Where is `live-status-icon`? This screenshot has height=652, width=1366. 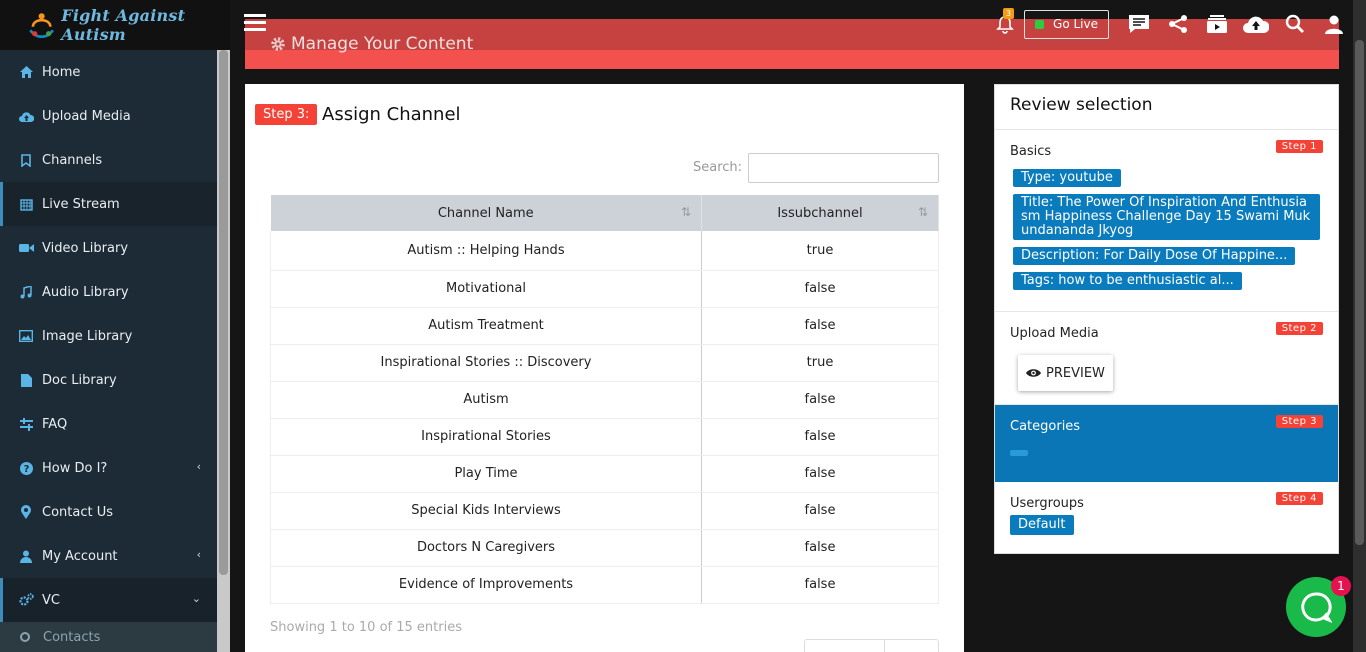 live-status-icon is located at coordinates (1040, 24).